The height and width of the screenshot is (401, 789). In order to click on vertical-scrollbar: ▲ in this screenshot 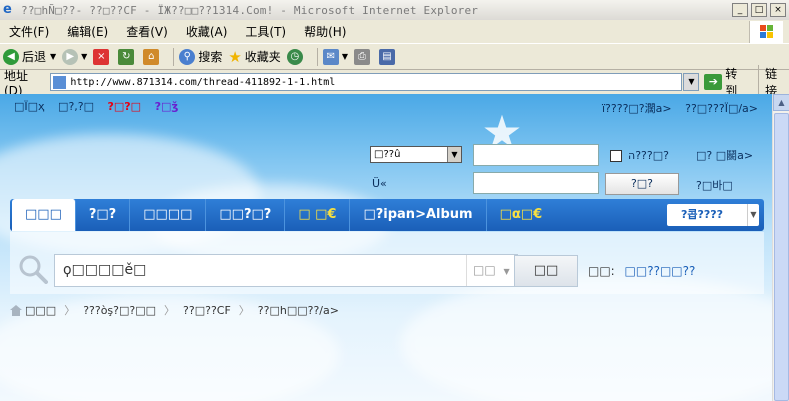, I will do `click(780, 247)`.